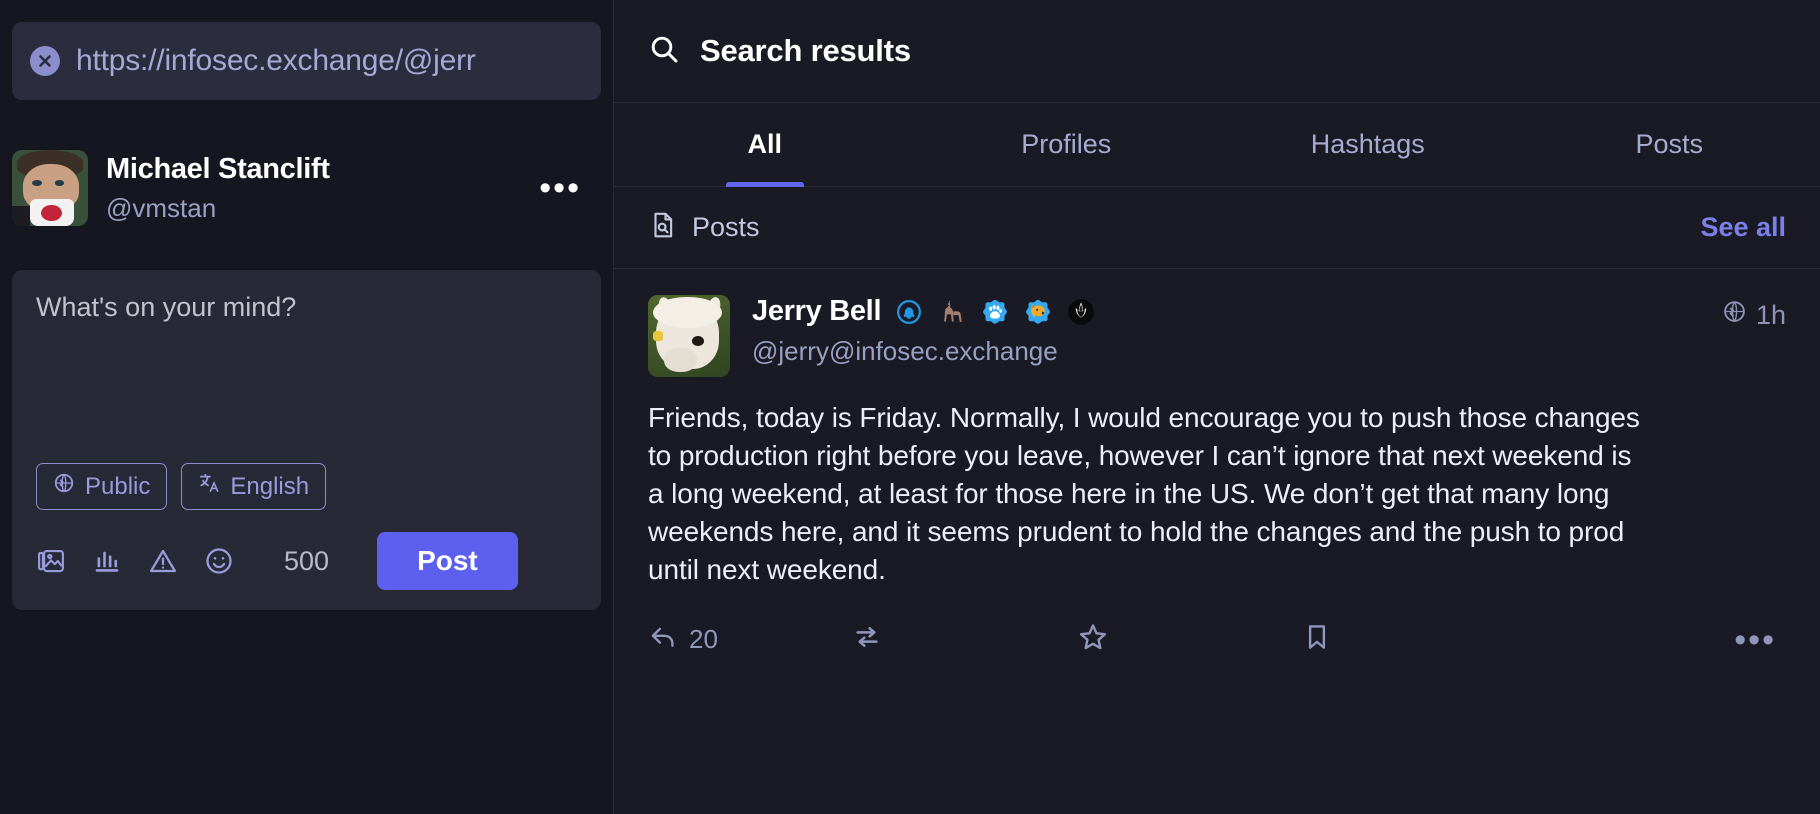 Image resolution: width=1820 pixels, height=814 pixels. I want to click on character-counter: 500, so click(307, 560).